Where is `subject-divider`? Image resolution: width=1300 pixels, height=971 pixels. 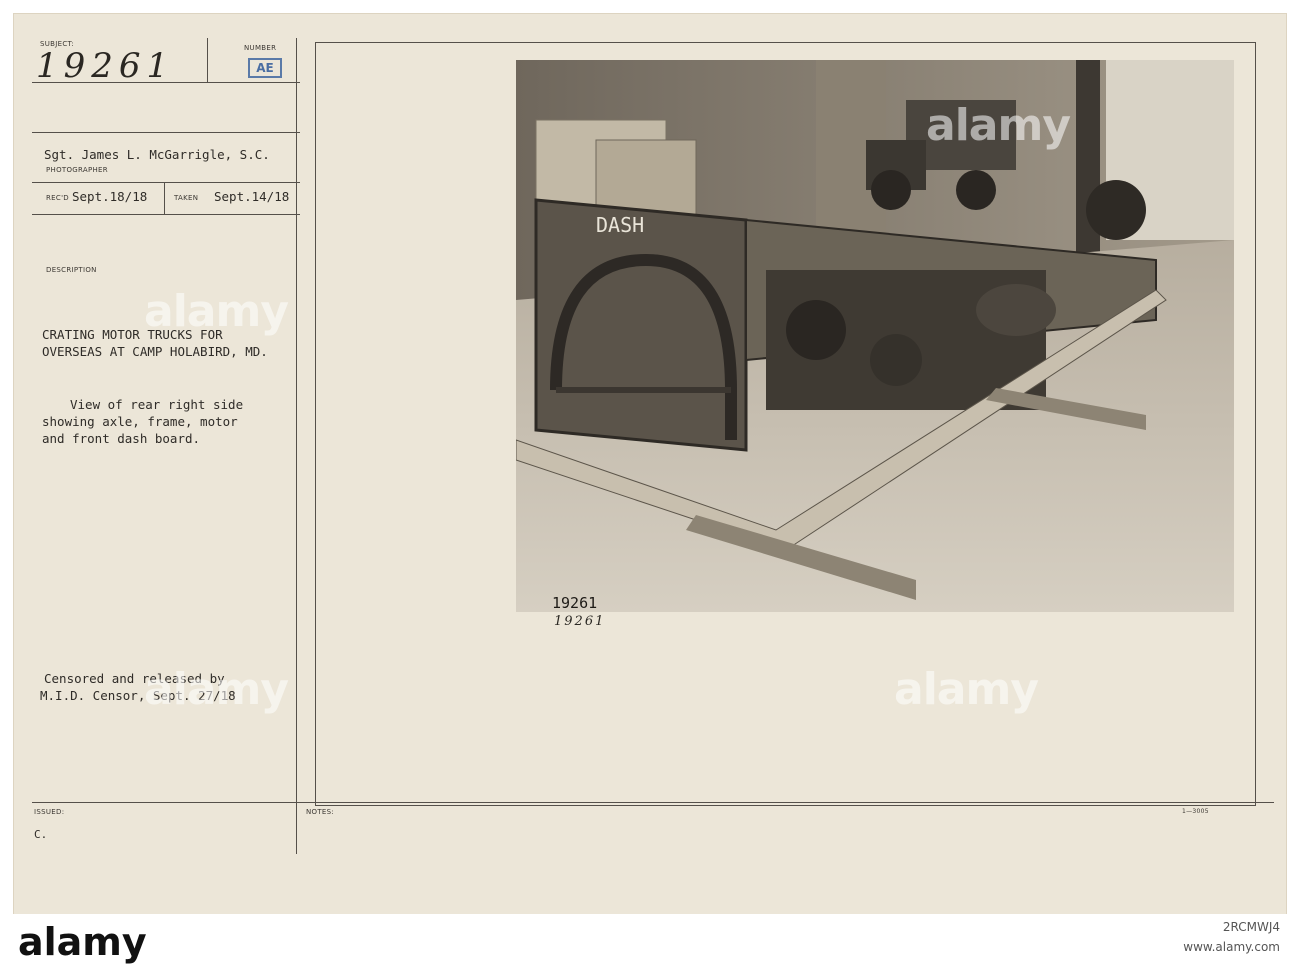 subject-divider is located at coordinates (207, 60).